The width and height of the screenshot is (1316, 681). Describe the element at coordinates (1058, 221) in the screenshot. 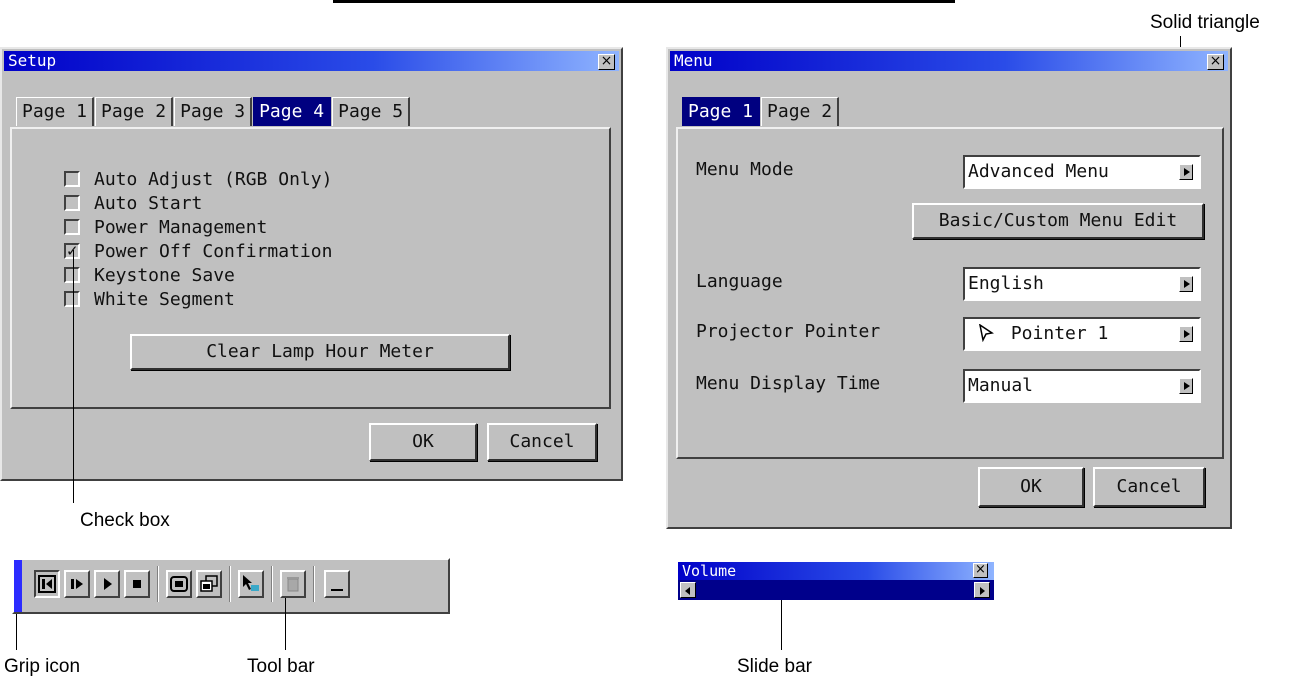

I see `basic-custom-menu-edit-button: Basic/Custom Menu Edit` at that location.